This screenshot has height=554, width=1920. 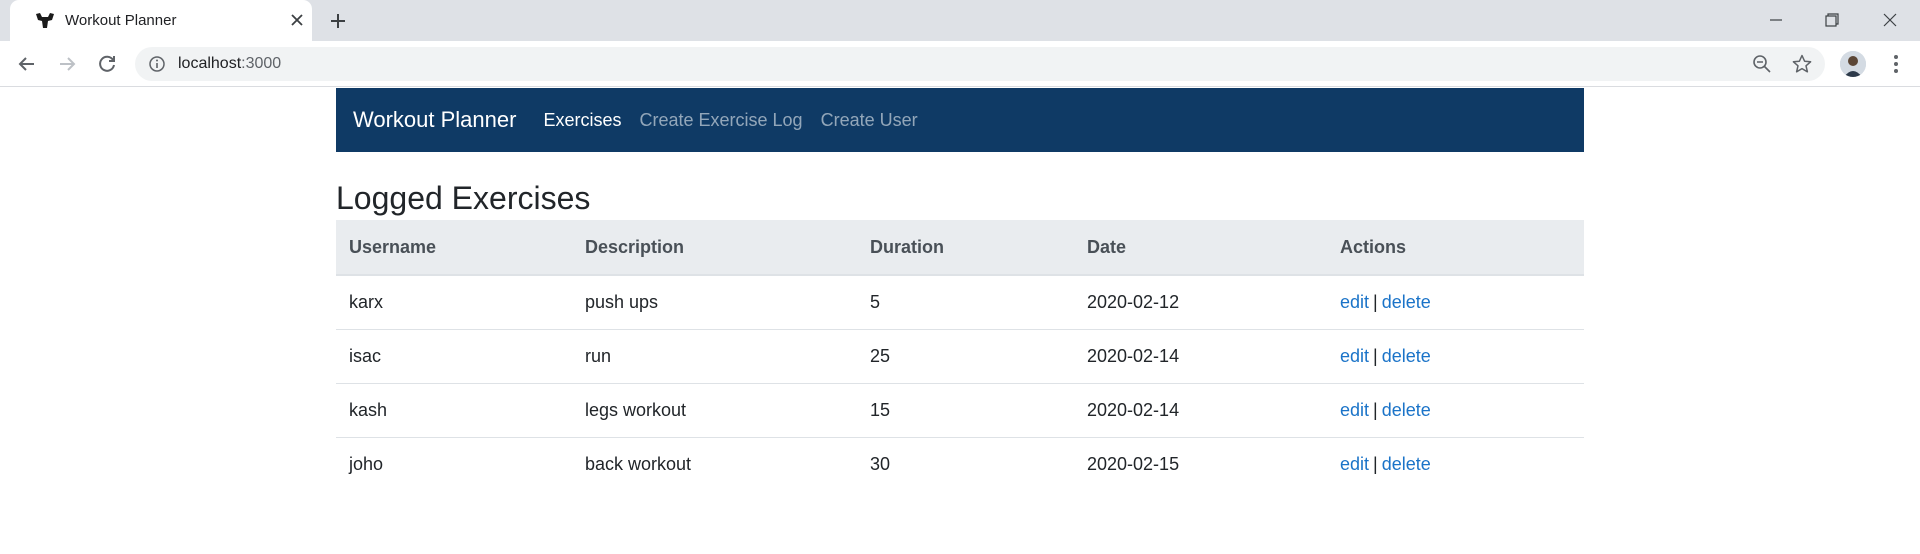 What do you see at coordinates (1896, 64) in the screenshot?
I see `menu-dots-icon` at bounding box center [1896, 64].